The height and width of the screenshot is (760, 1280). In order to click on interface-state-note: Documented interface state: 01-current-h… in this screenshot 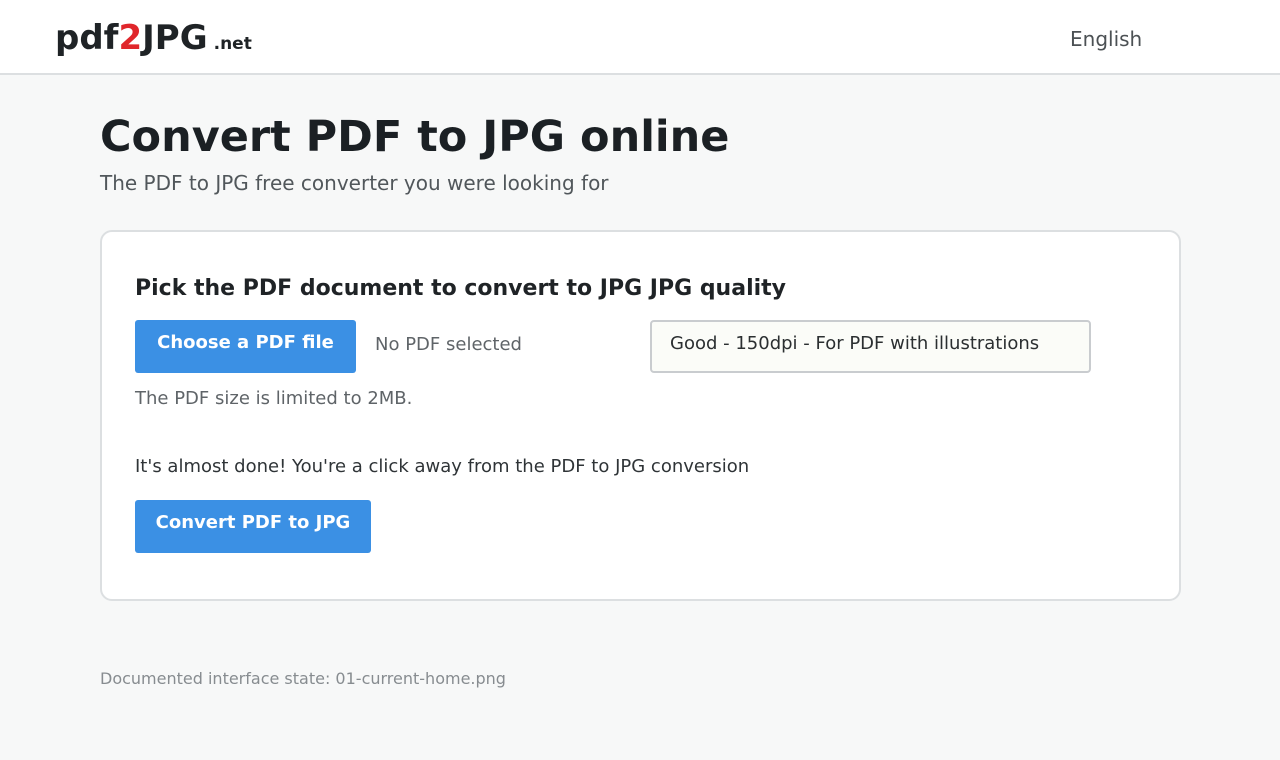, I will do `click(303, 678)`.